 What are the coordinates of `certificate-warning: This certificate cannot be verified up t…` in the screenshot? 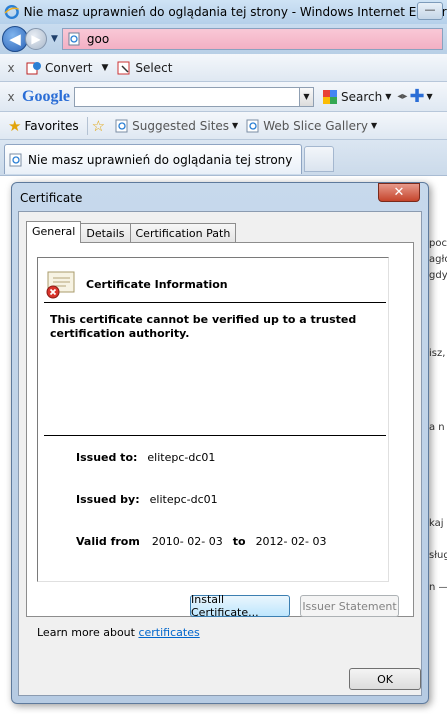 It's located at (203, 326).